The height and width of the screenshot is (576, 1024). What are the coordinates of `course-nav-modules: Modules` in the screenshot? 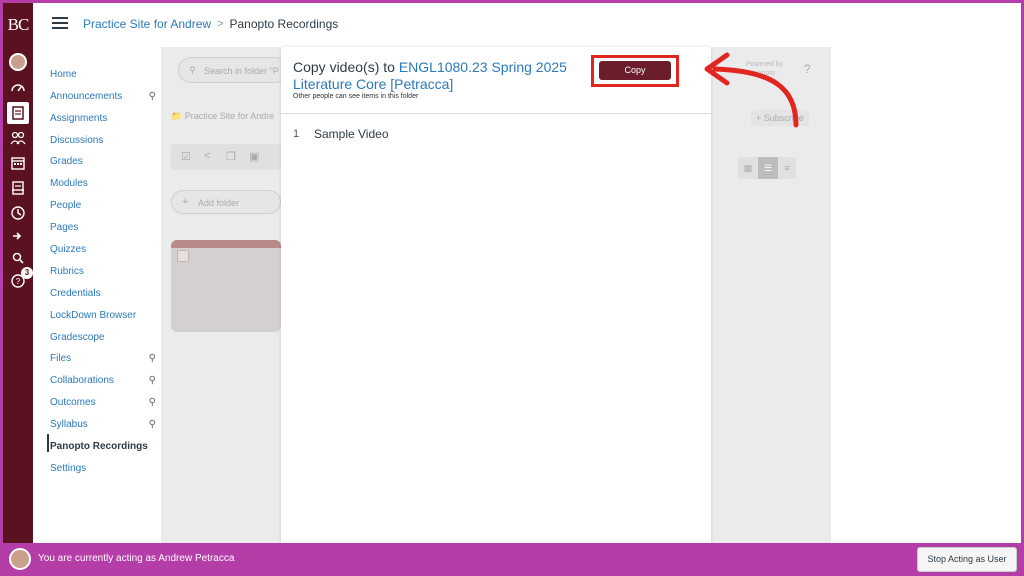 It's located at (104, 184).